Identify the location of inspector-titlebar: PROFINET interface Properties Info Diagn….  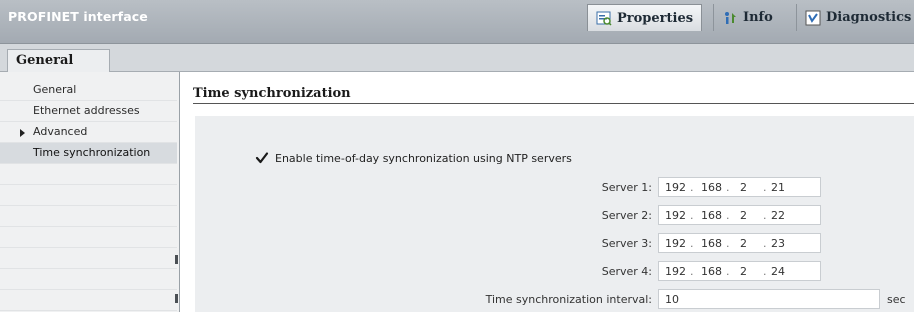
(457, 22).